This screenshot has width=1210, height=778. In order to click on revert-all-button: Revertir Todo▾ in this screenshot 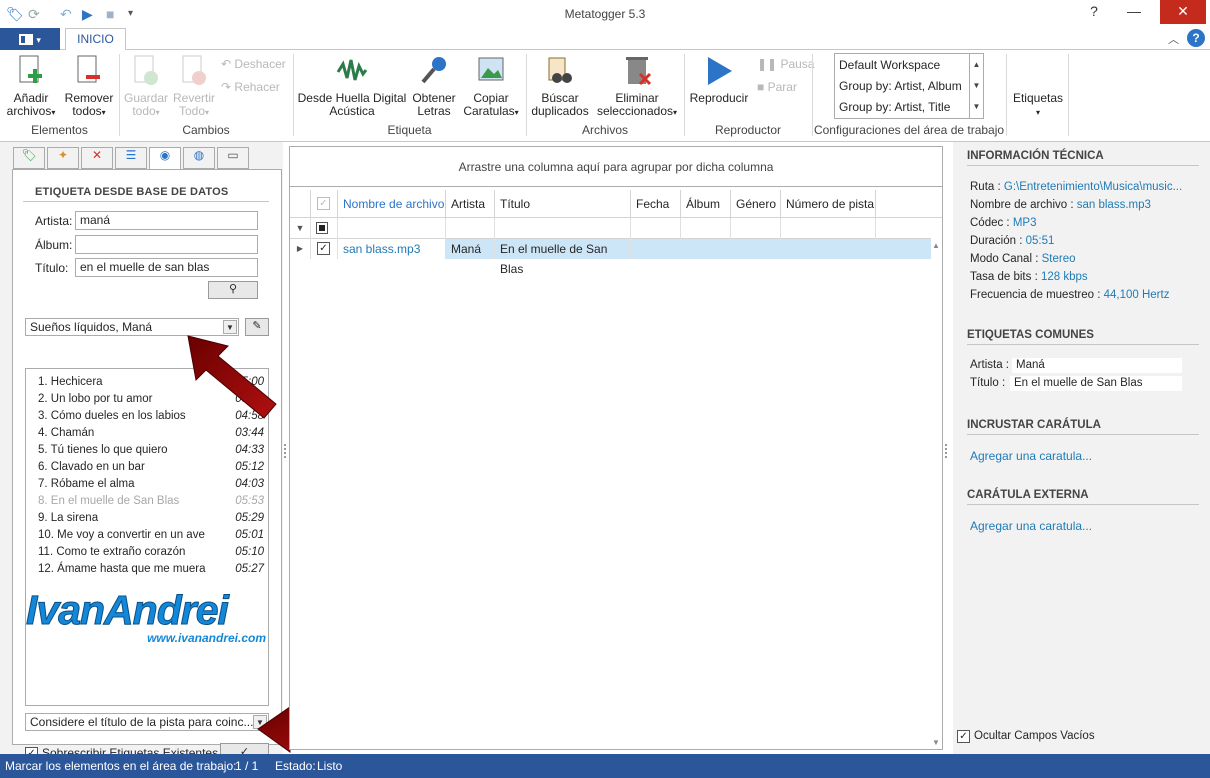, I will do `click(194, 86)`.